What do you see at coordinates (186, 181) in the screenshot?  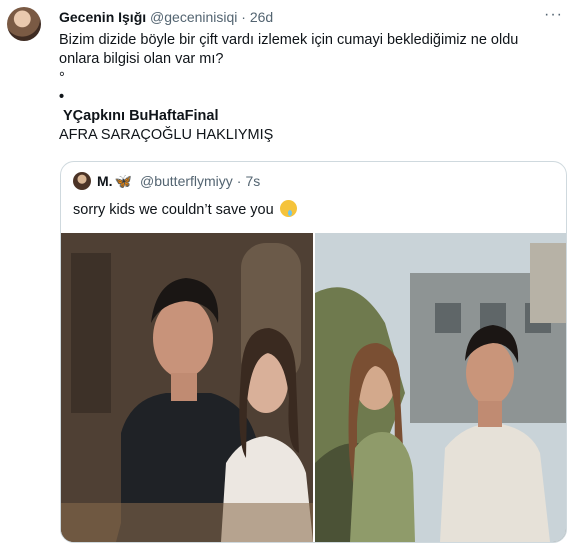 I see `quote-author-handle: @butterflymiyy` at bounding box center [186, 181].